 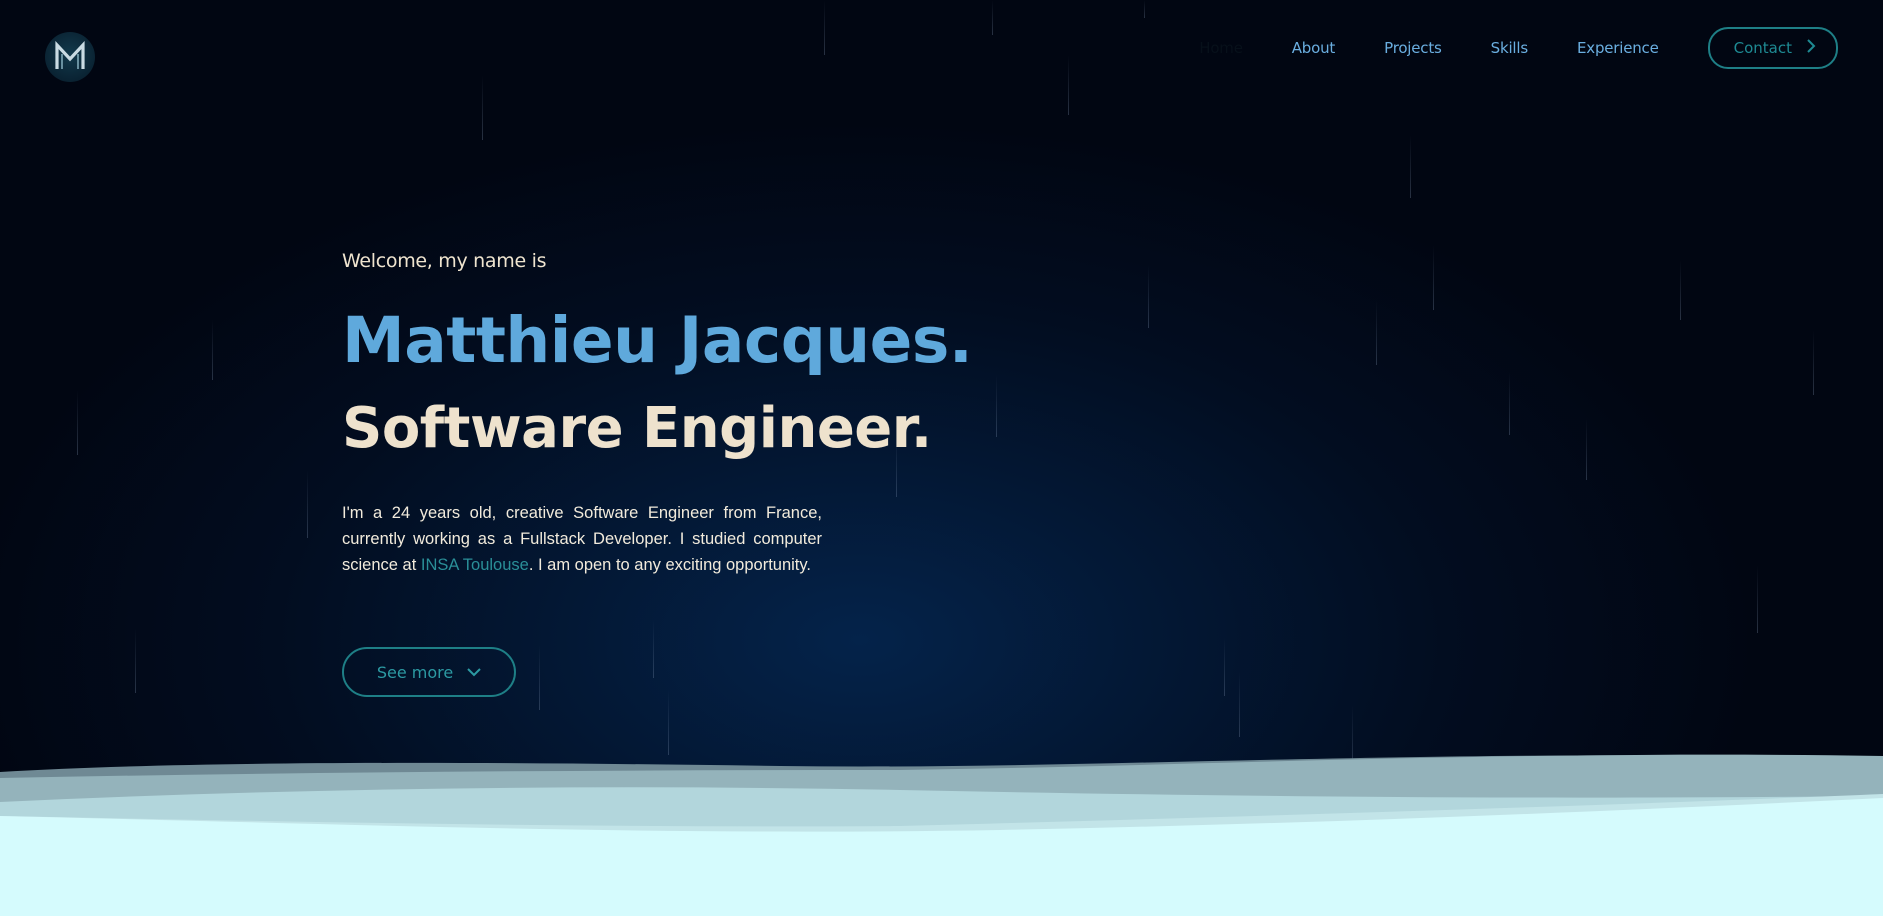 I want to click on logo-icon, so click(x=70, y=57).